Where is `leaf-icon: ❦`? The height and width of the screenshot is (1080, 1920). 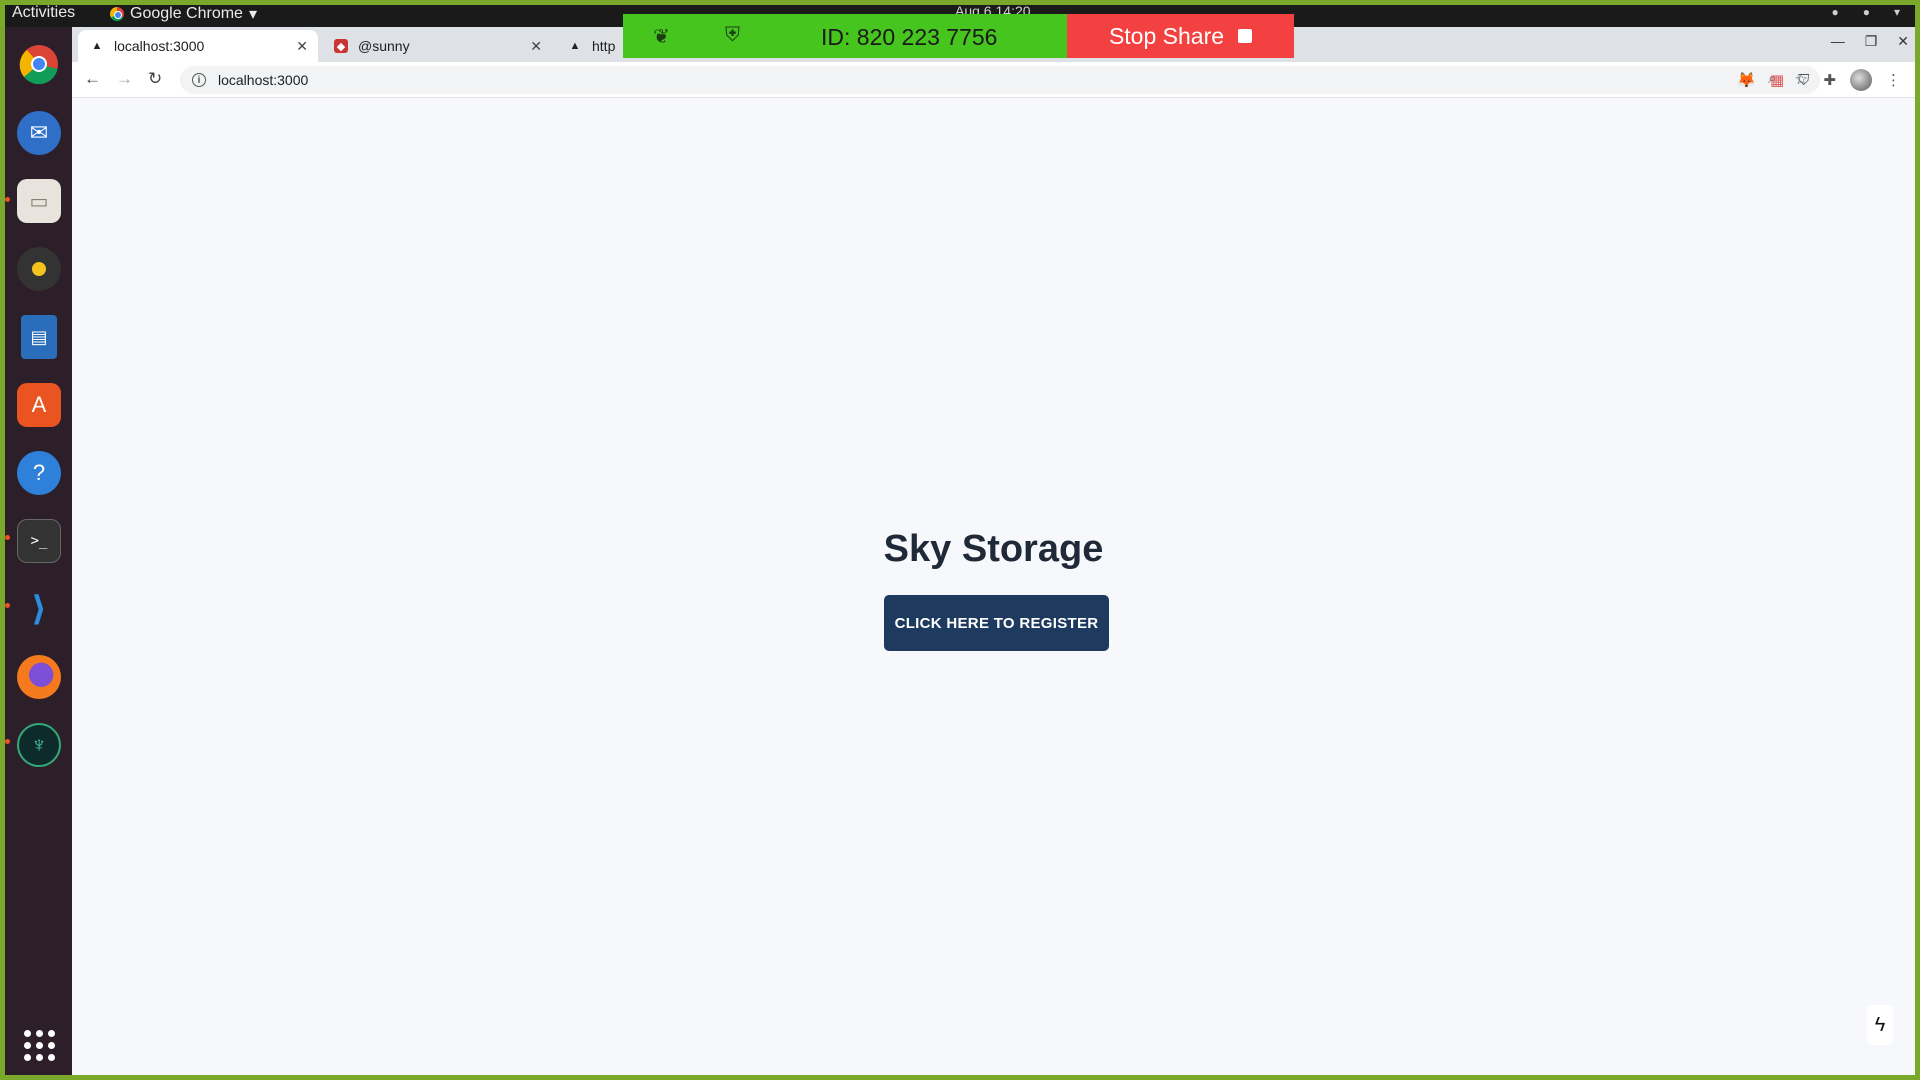
leaf-icon: ❦ is located at coordinates (661, 36).